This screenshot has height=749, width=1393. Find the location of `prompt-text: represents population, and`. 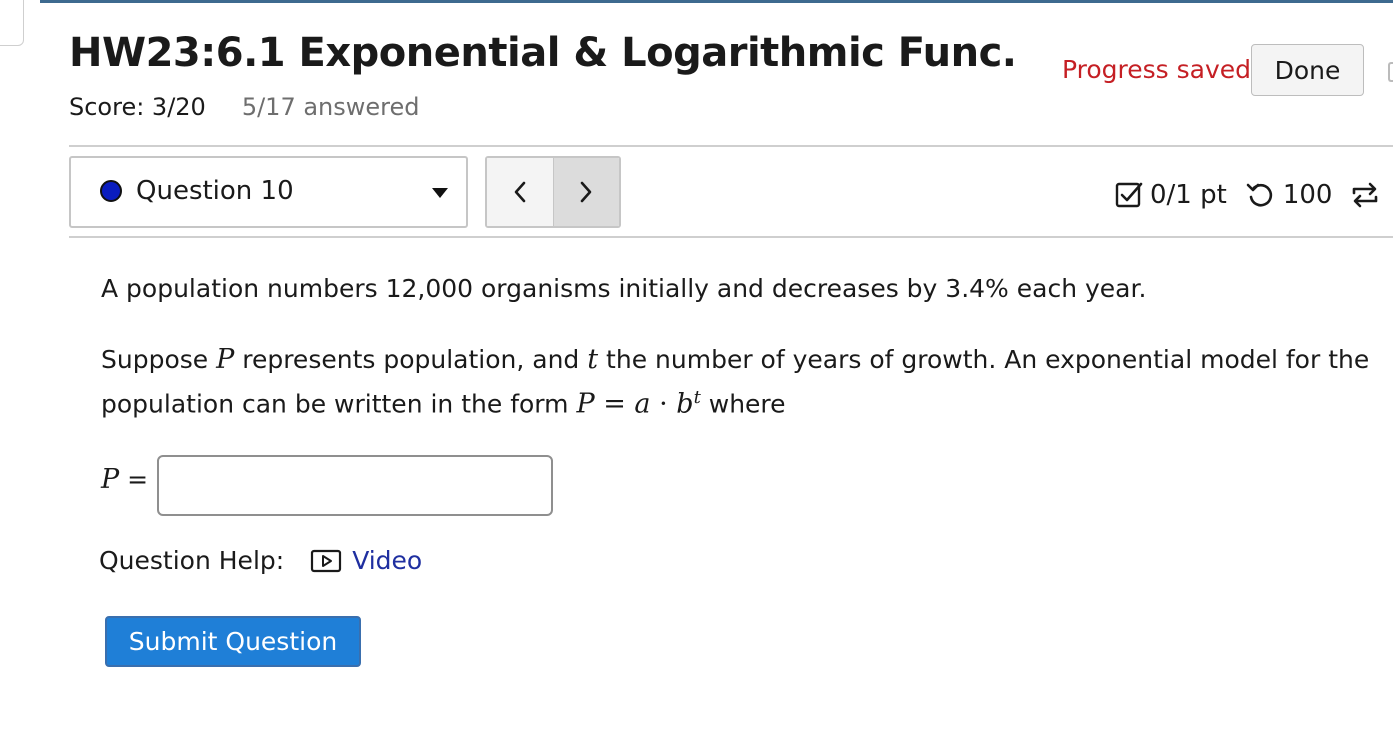

prompt-text: represents population, and is located at coordinates (411, 359).